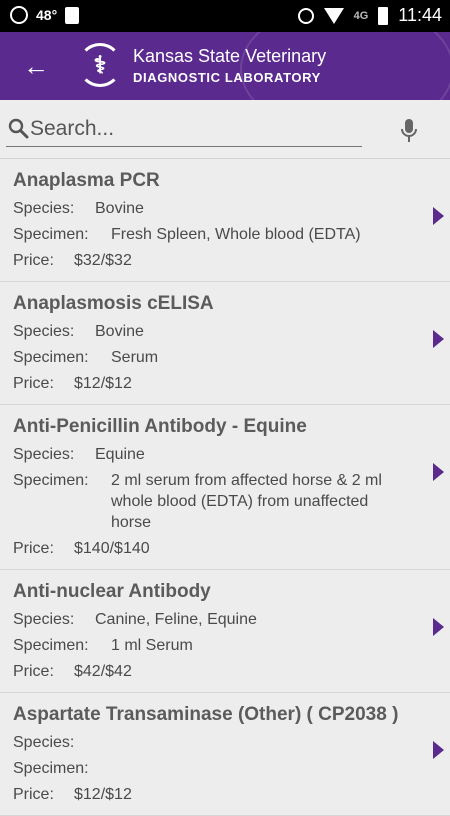 This screenshot has height=816, width=450. What do you see at coordinates (18, 128) in the screenshot?
I see `search-icon` at bounding box center [18, 128].